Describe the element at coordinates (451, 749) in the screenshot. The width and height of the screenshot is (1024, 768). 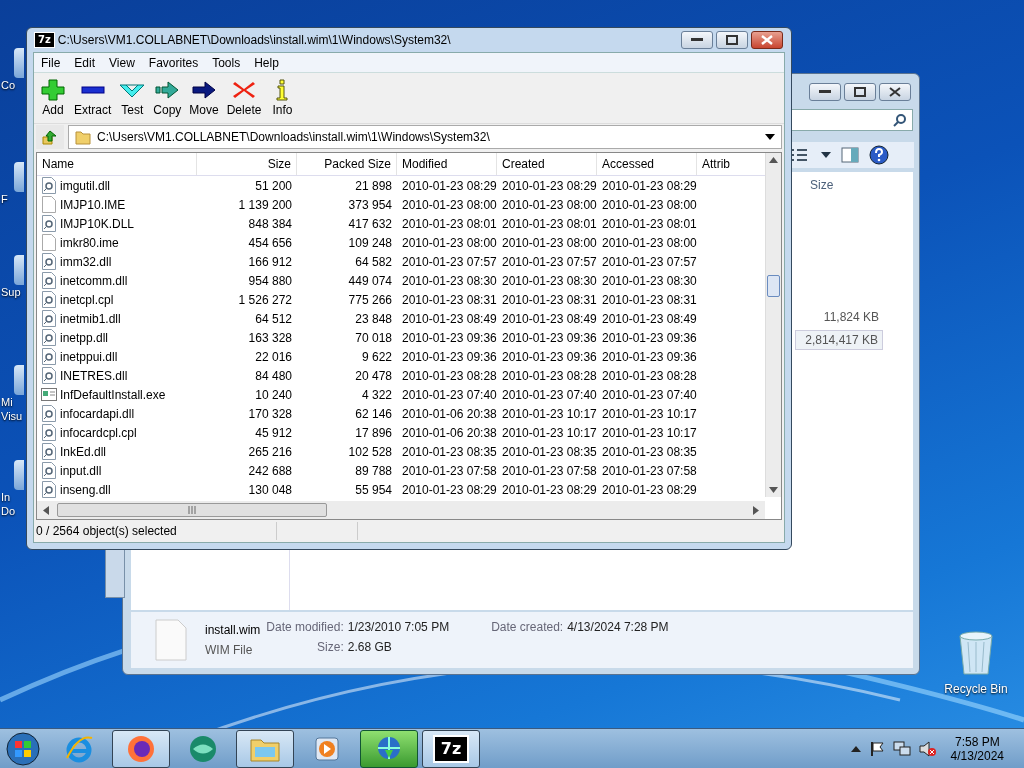
I see `archiver-taskbar-button: 7z` at that location.